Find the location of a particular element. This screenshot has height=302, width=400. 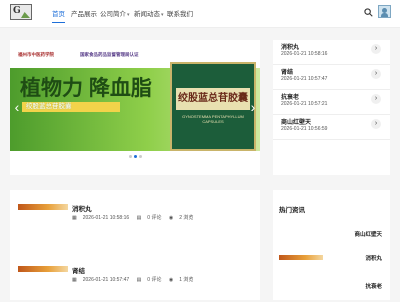

nav-contact: 联系我们 is located at coordinates (180, 14).